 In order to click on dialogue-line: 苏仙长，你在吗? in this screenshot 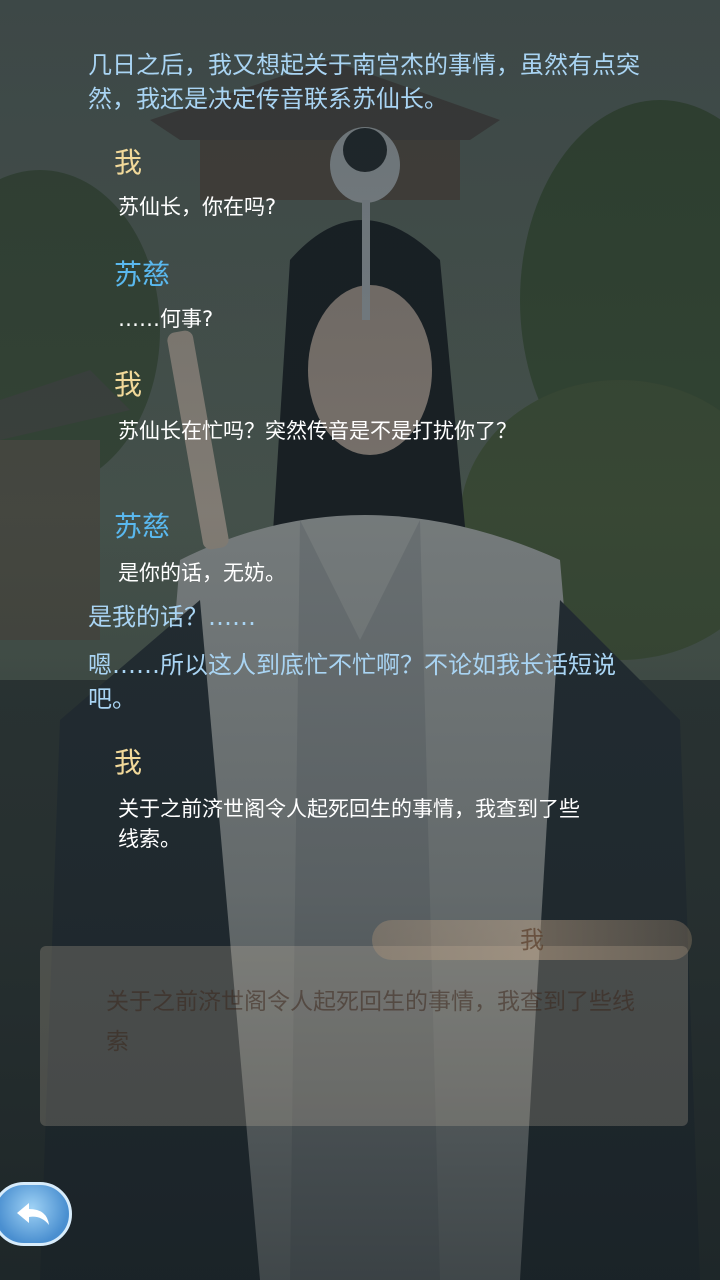, I will do `click(197, 207)`.